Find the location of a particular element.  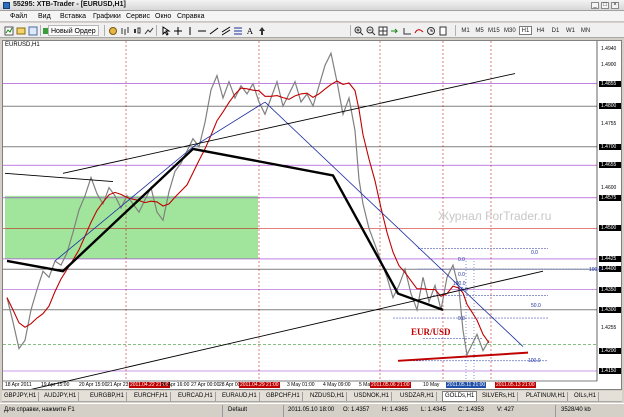

close-button: × is located at coordinates (615, 5).